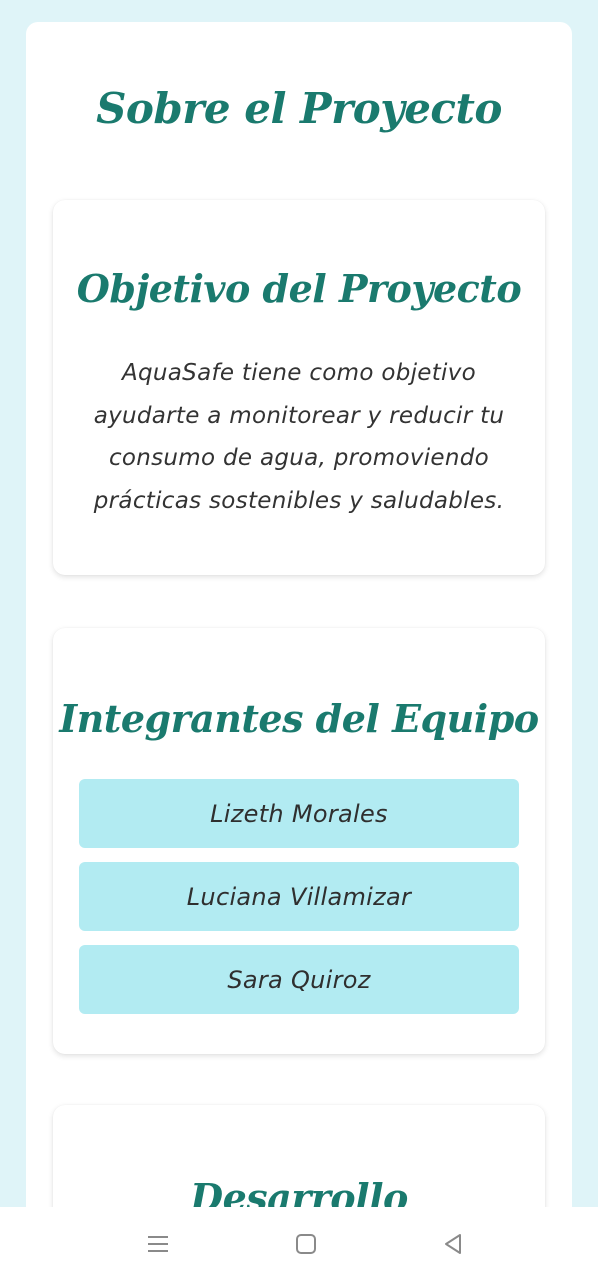 The height and width of the screenshot is (1280, 598). Describe the element at coordinates (306, 1244) in the screenshot. I see `home-icon` at that location.